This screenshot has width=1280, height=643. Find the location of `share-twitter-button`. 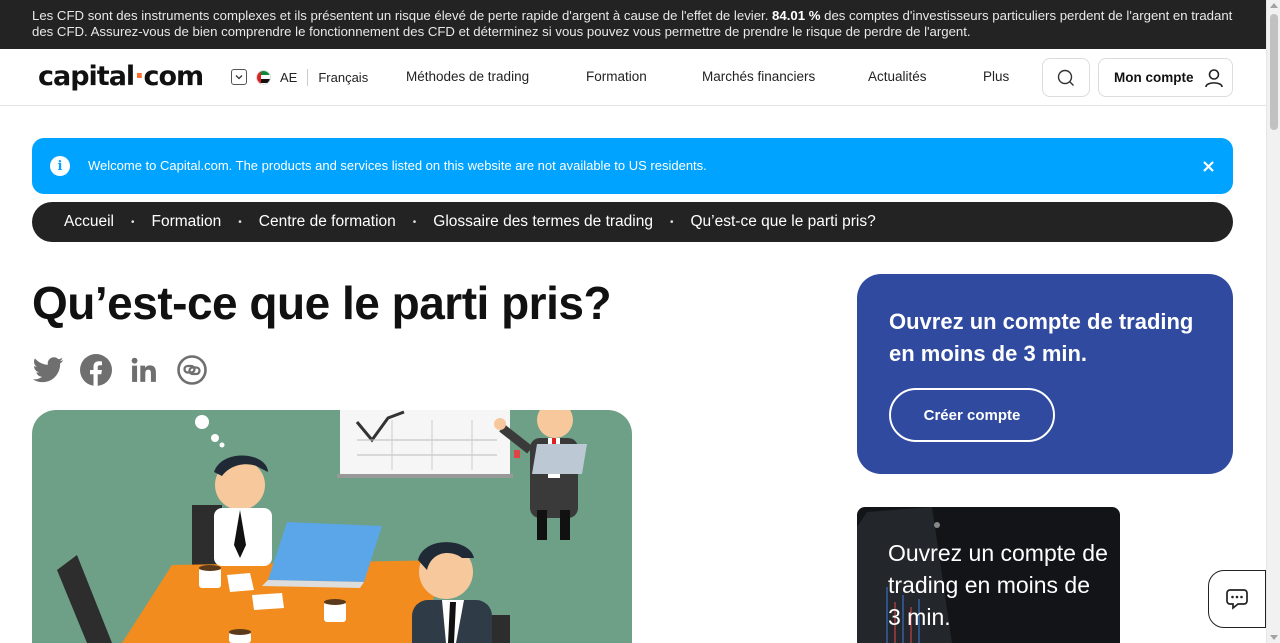

share-twitter-button is located at coordinates (48, 370).